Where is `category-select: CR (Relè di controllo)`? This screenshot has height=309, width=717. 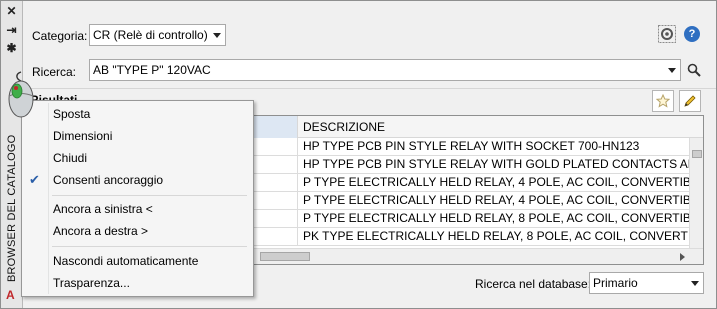 category-select: CR (Relè di controllo) is located at coordinates (157, 35).